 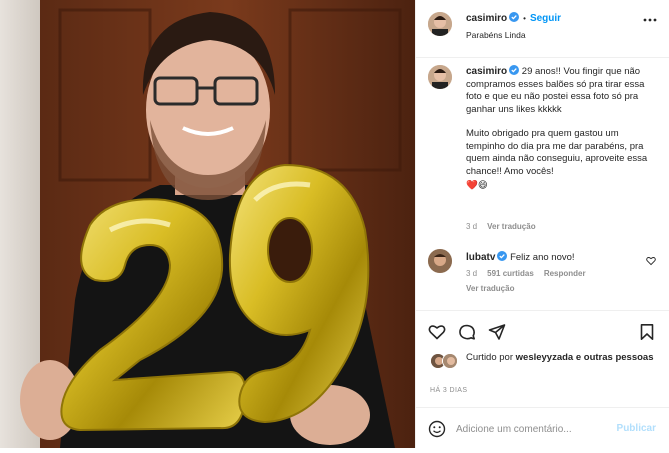 I want to click on caption-emojis: ❤️😄, so click(x=477, y=185).